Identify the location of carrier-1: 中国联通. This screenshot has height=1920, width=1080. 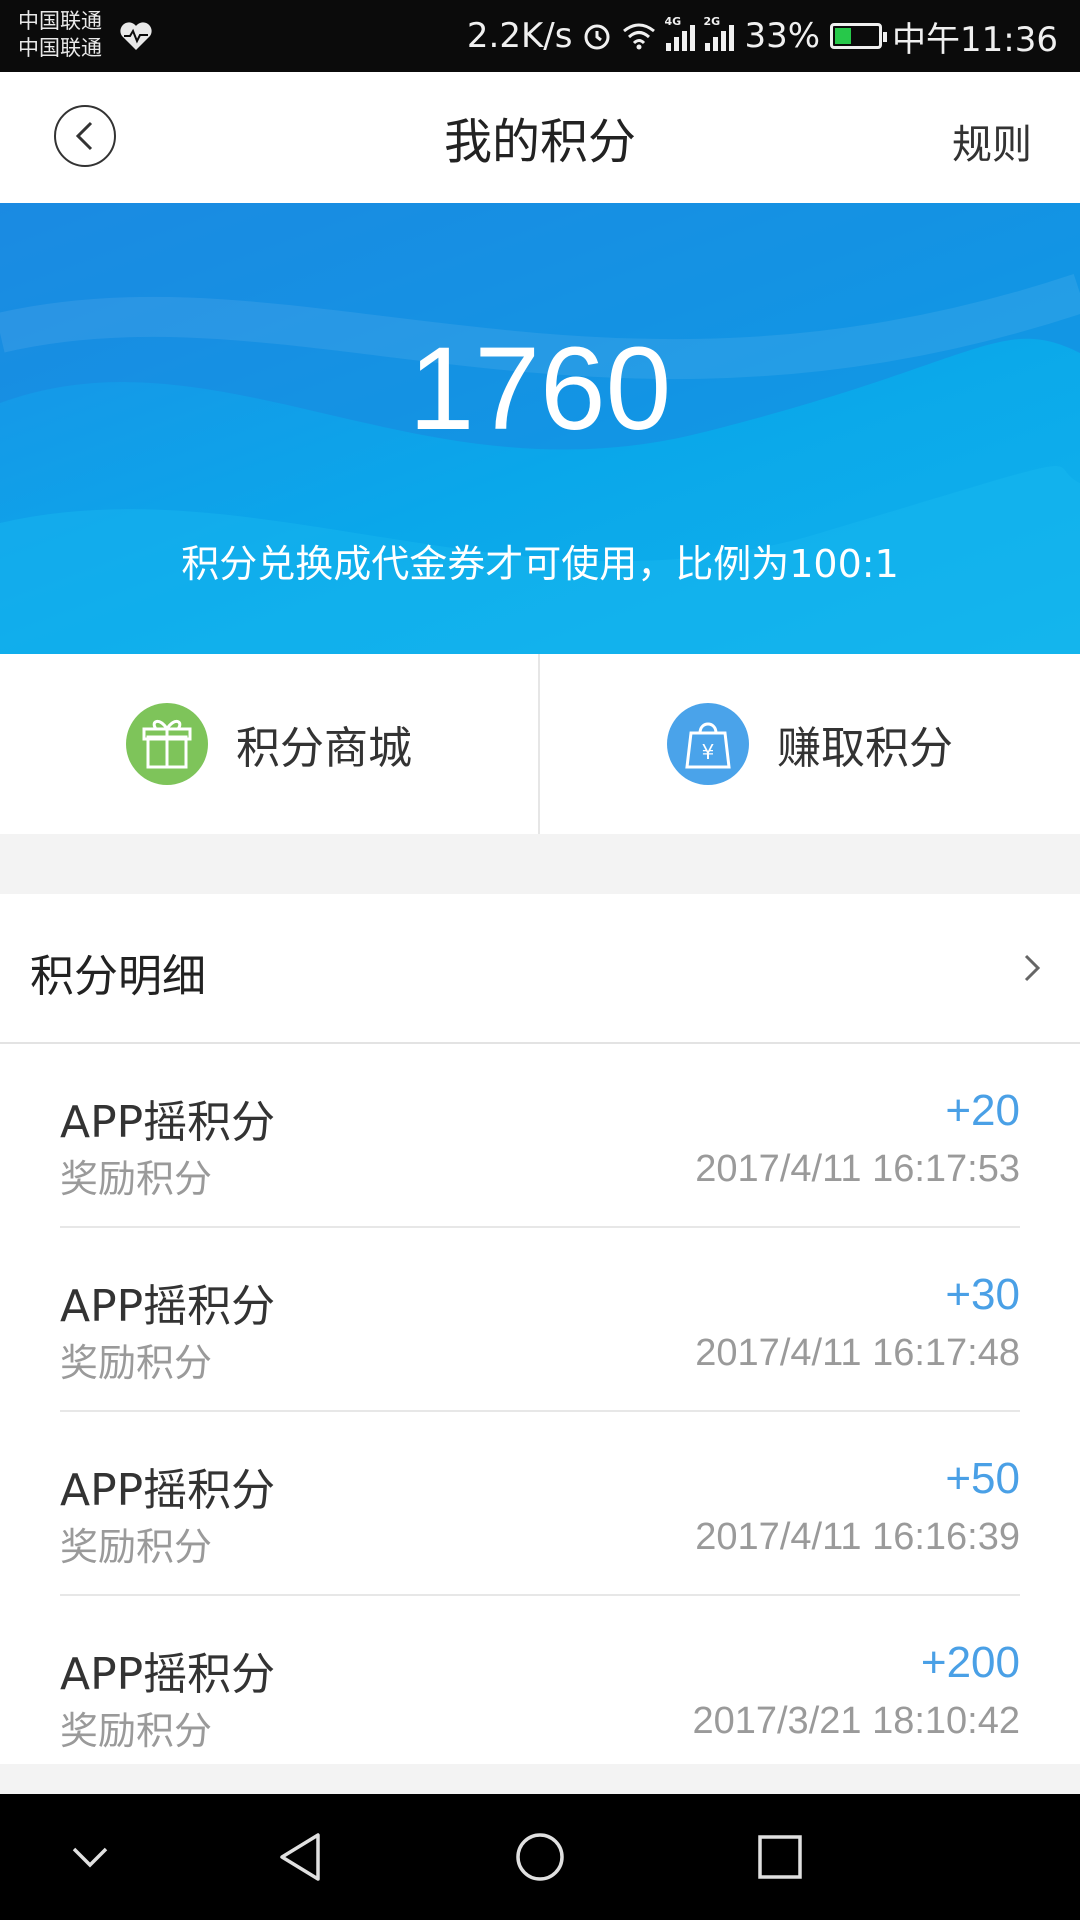
(60, 21).